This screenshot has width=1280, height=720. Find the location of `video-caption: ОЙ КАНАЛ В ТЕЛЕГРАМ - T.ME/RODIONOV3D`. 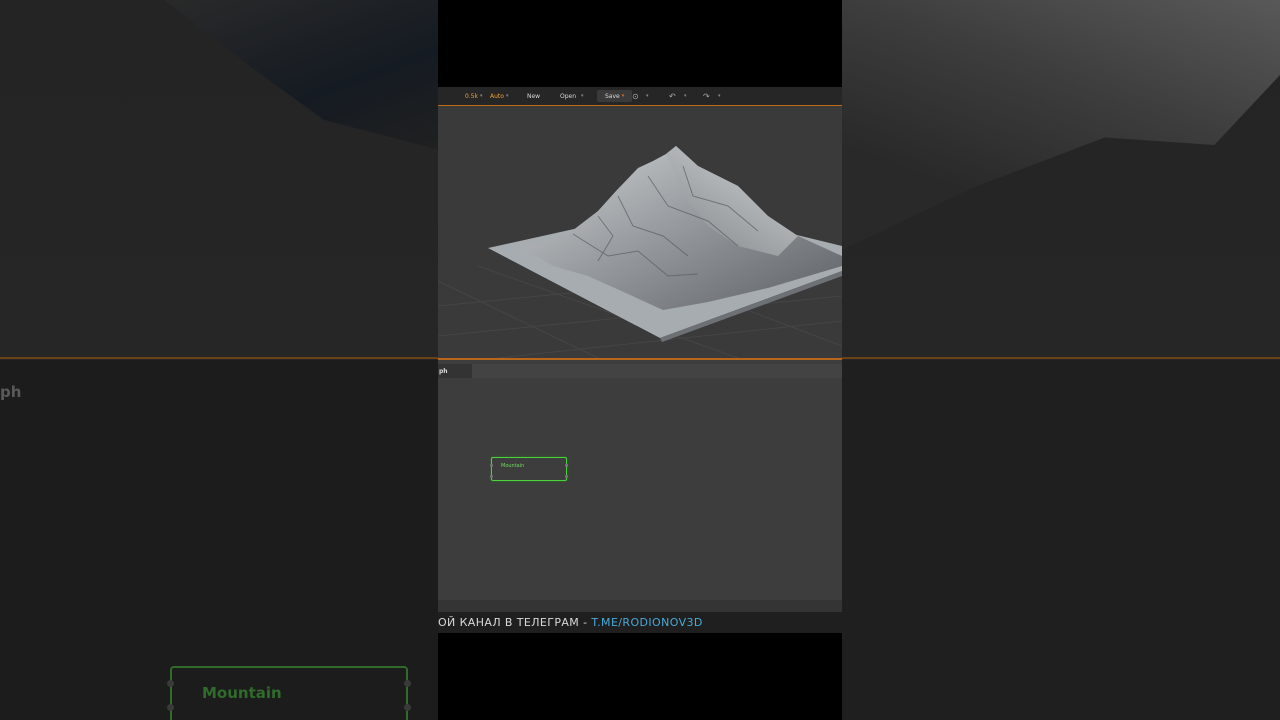

video-caption: ОЙ КАНАЛ В ТЕЛЕГРАМ - T.ME/RODIONOV3D is located at coordinates (640, 622).